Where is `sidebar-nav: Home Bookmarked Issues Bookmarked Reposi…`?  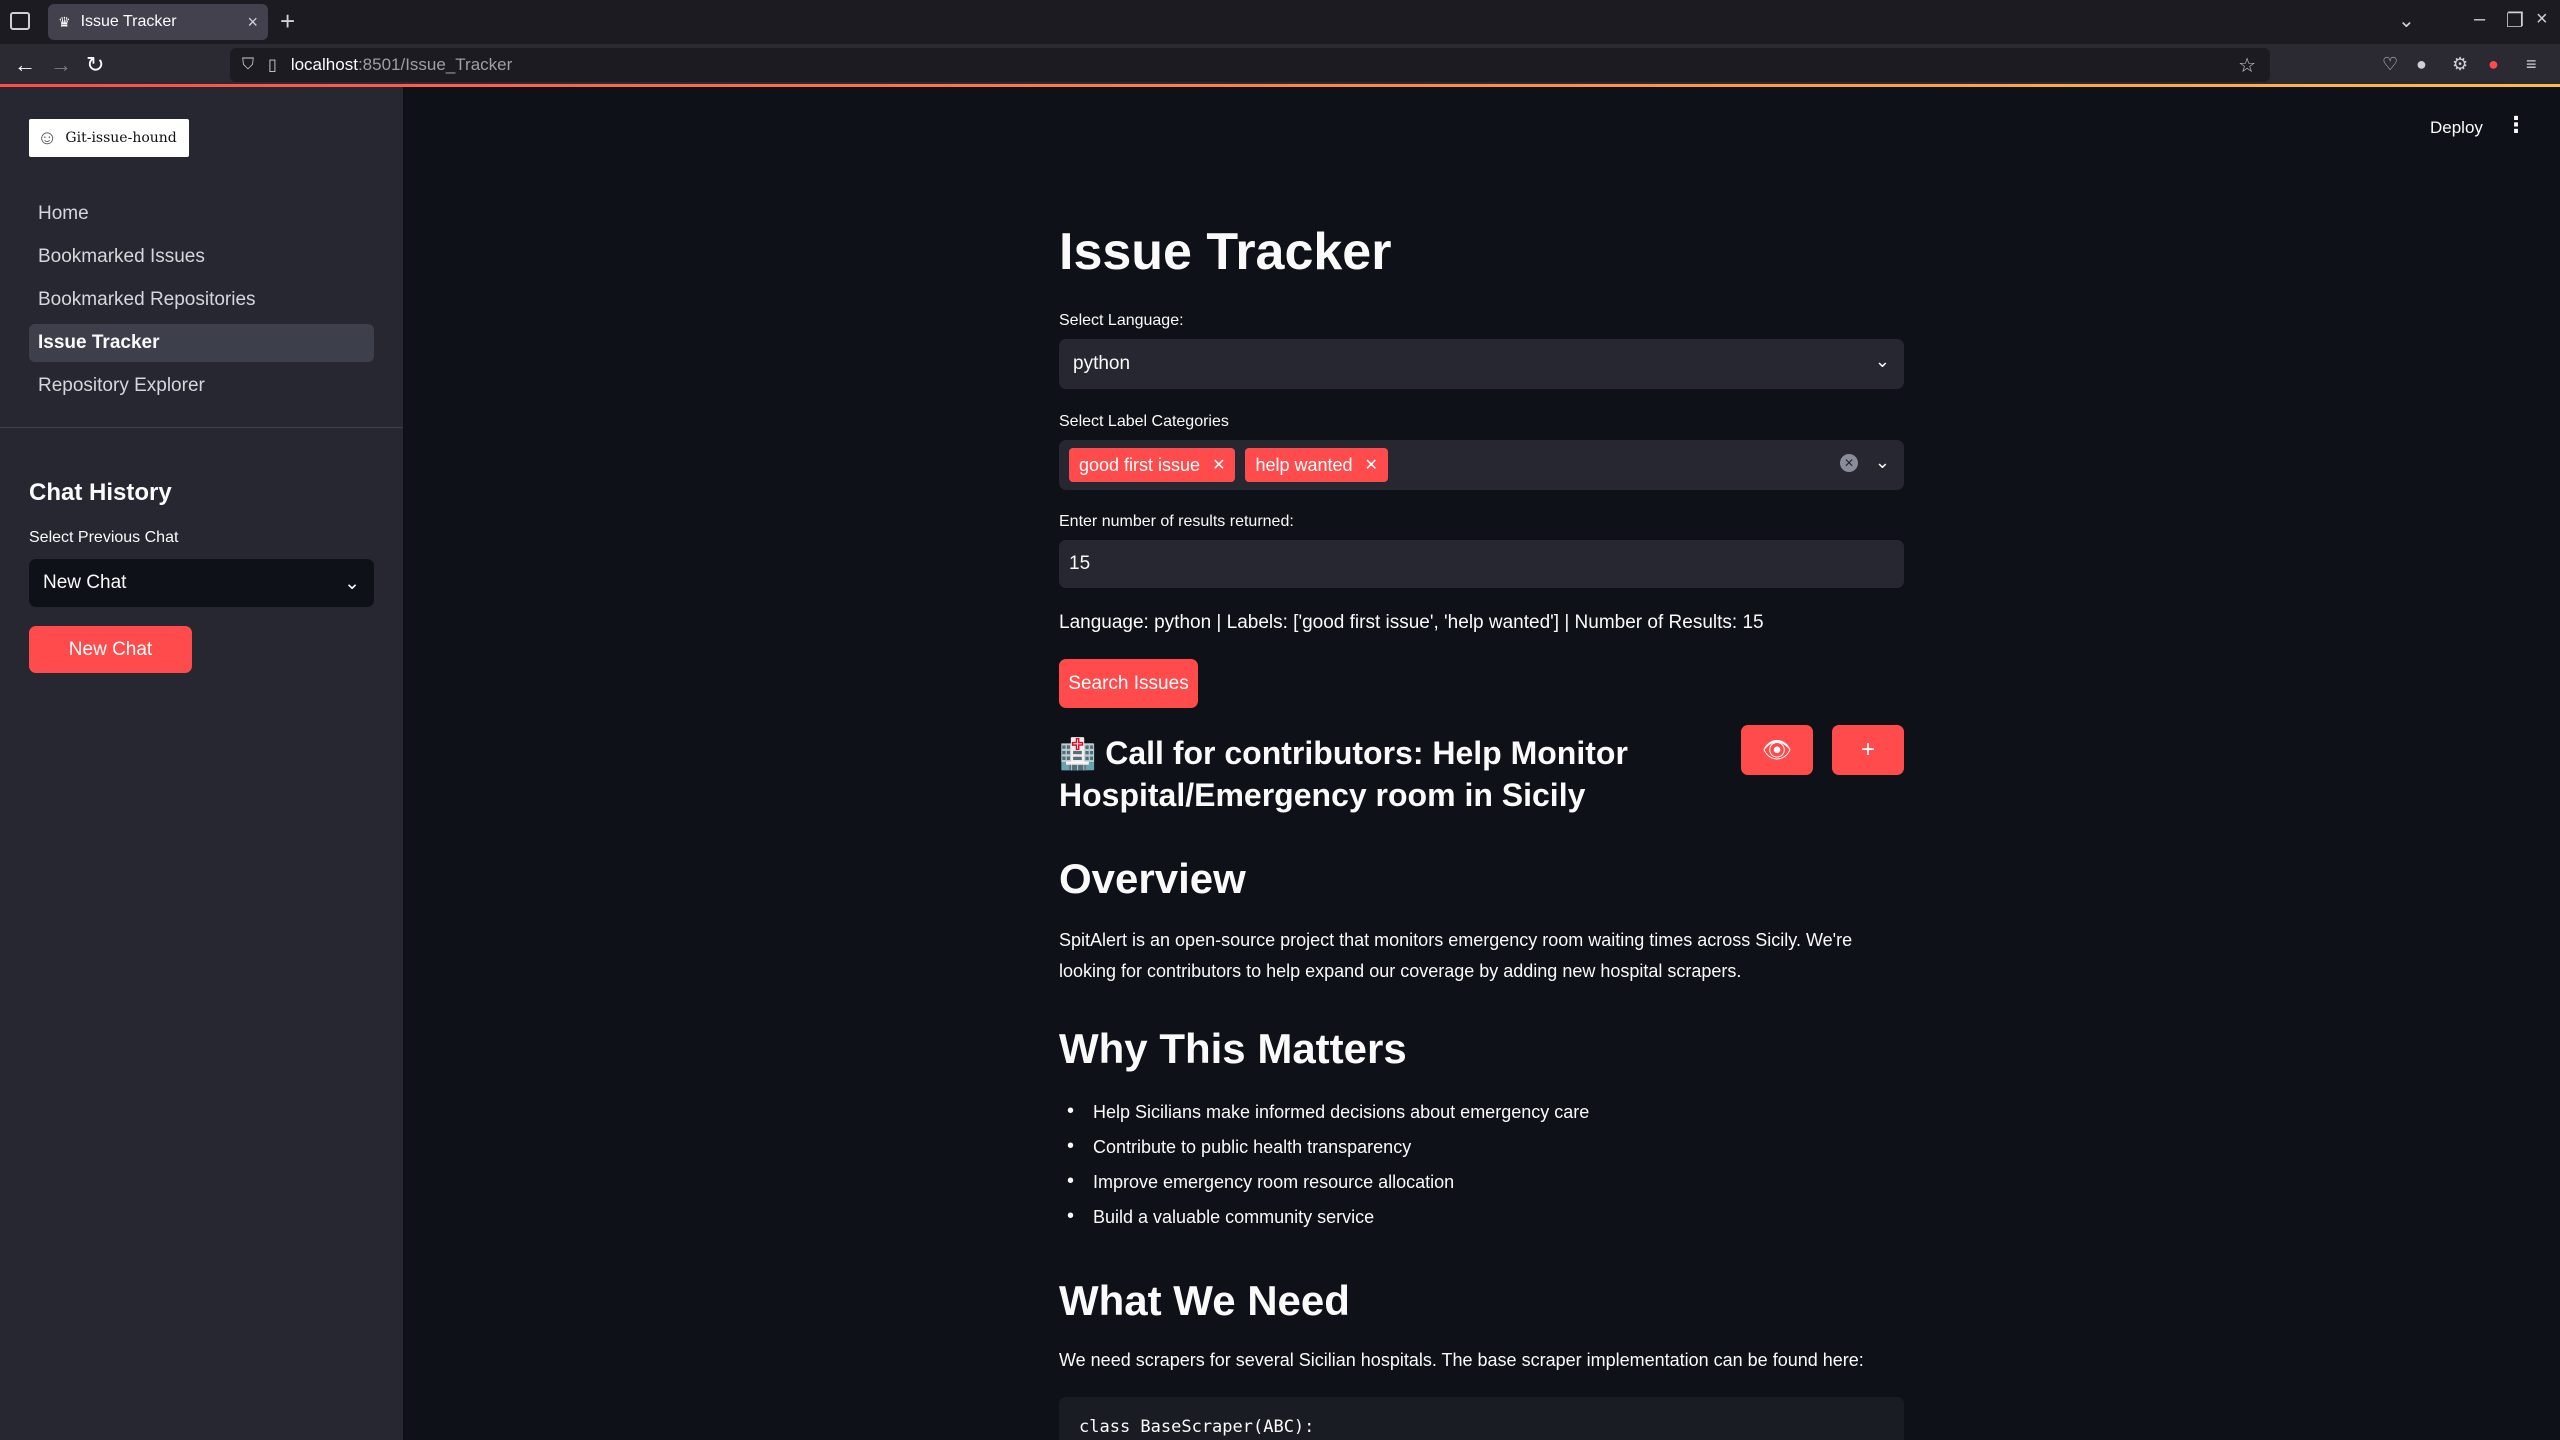
sidebar-nav: Home Bookmarked Issues Bookmarked Reposi… is located at coordinates (201, 302).